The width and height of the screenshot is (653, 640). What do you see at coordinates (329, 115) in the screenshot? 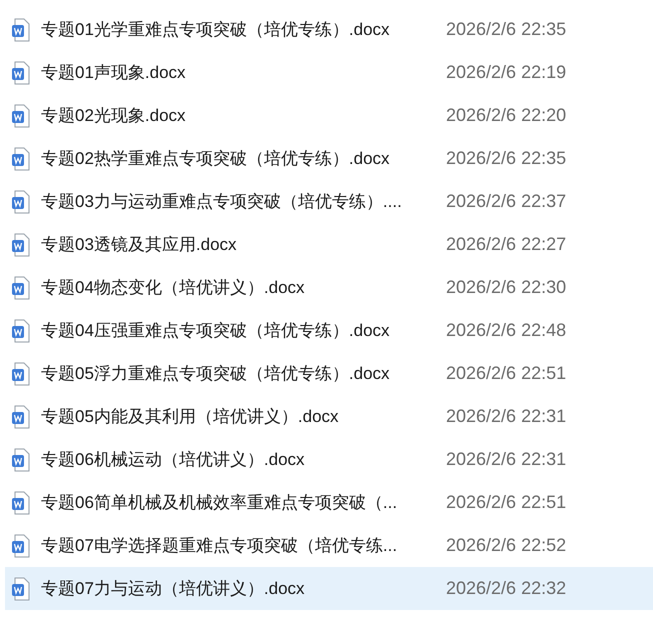
I see `file-row: 专题02光现象.docx 2026/2/6 22:20` at bounding box center [329, 115].